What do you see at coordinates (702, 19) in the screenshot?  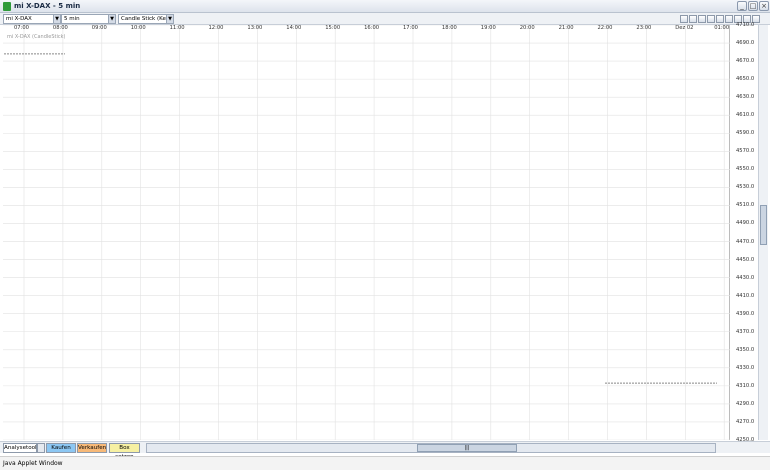 I see `draw-channel-icon` at bounding box center [702, 19].